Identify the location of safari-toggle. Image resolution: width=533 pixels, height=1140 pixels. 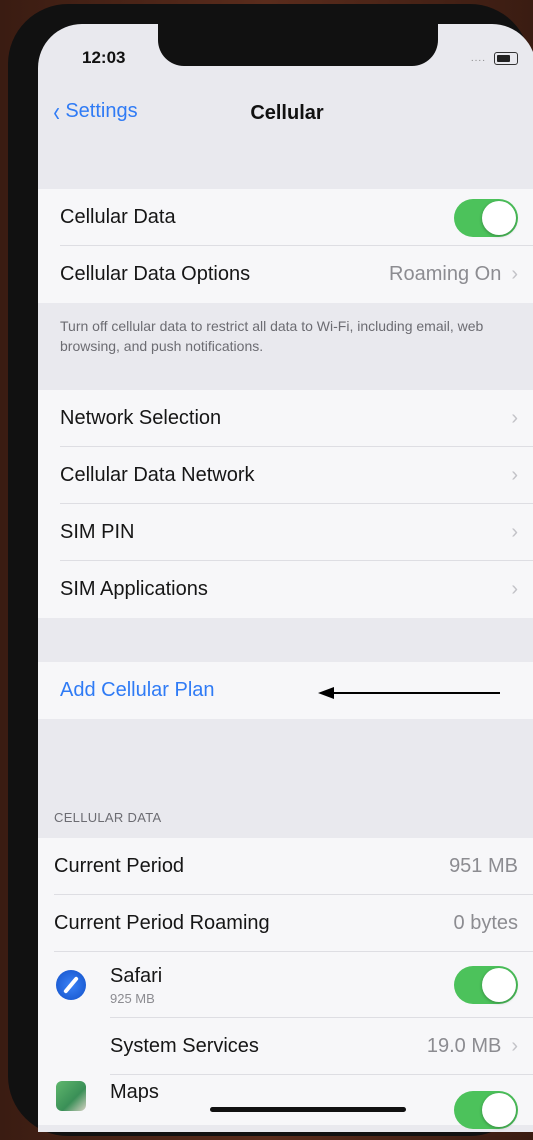
(486, 985).